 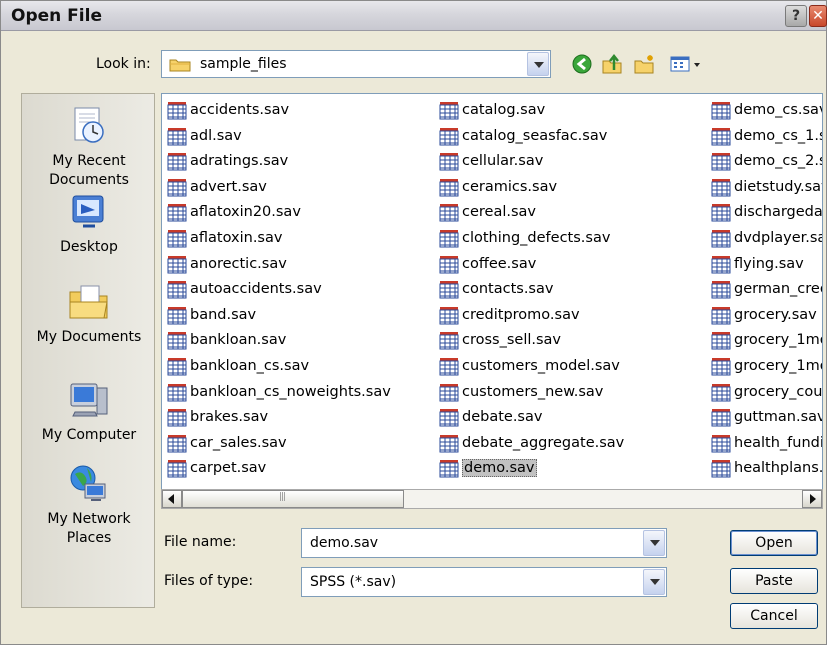 What do you see at coordinates (228, 468) in the screenshot?
I see `file-item-label: carpet.sav` at bounding box center [228, 468].